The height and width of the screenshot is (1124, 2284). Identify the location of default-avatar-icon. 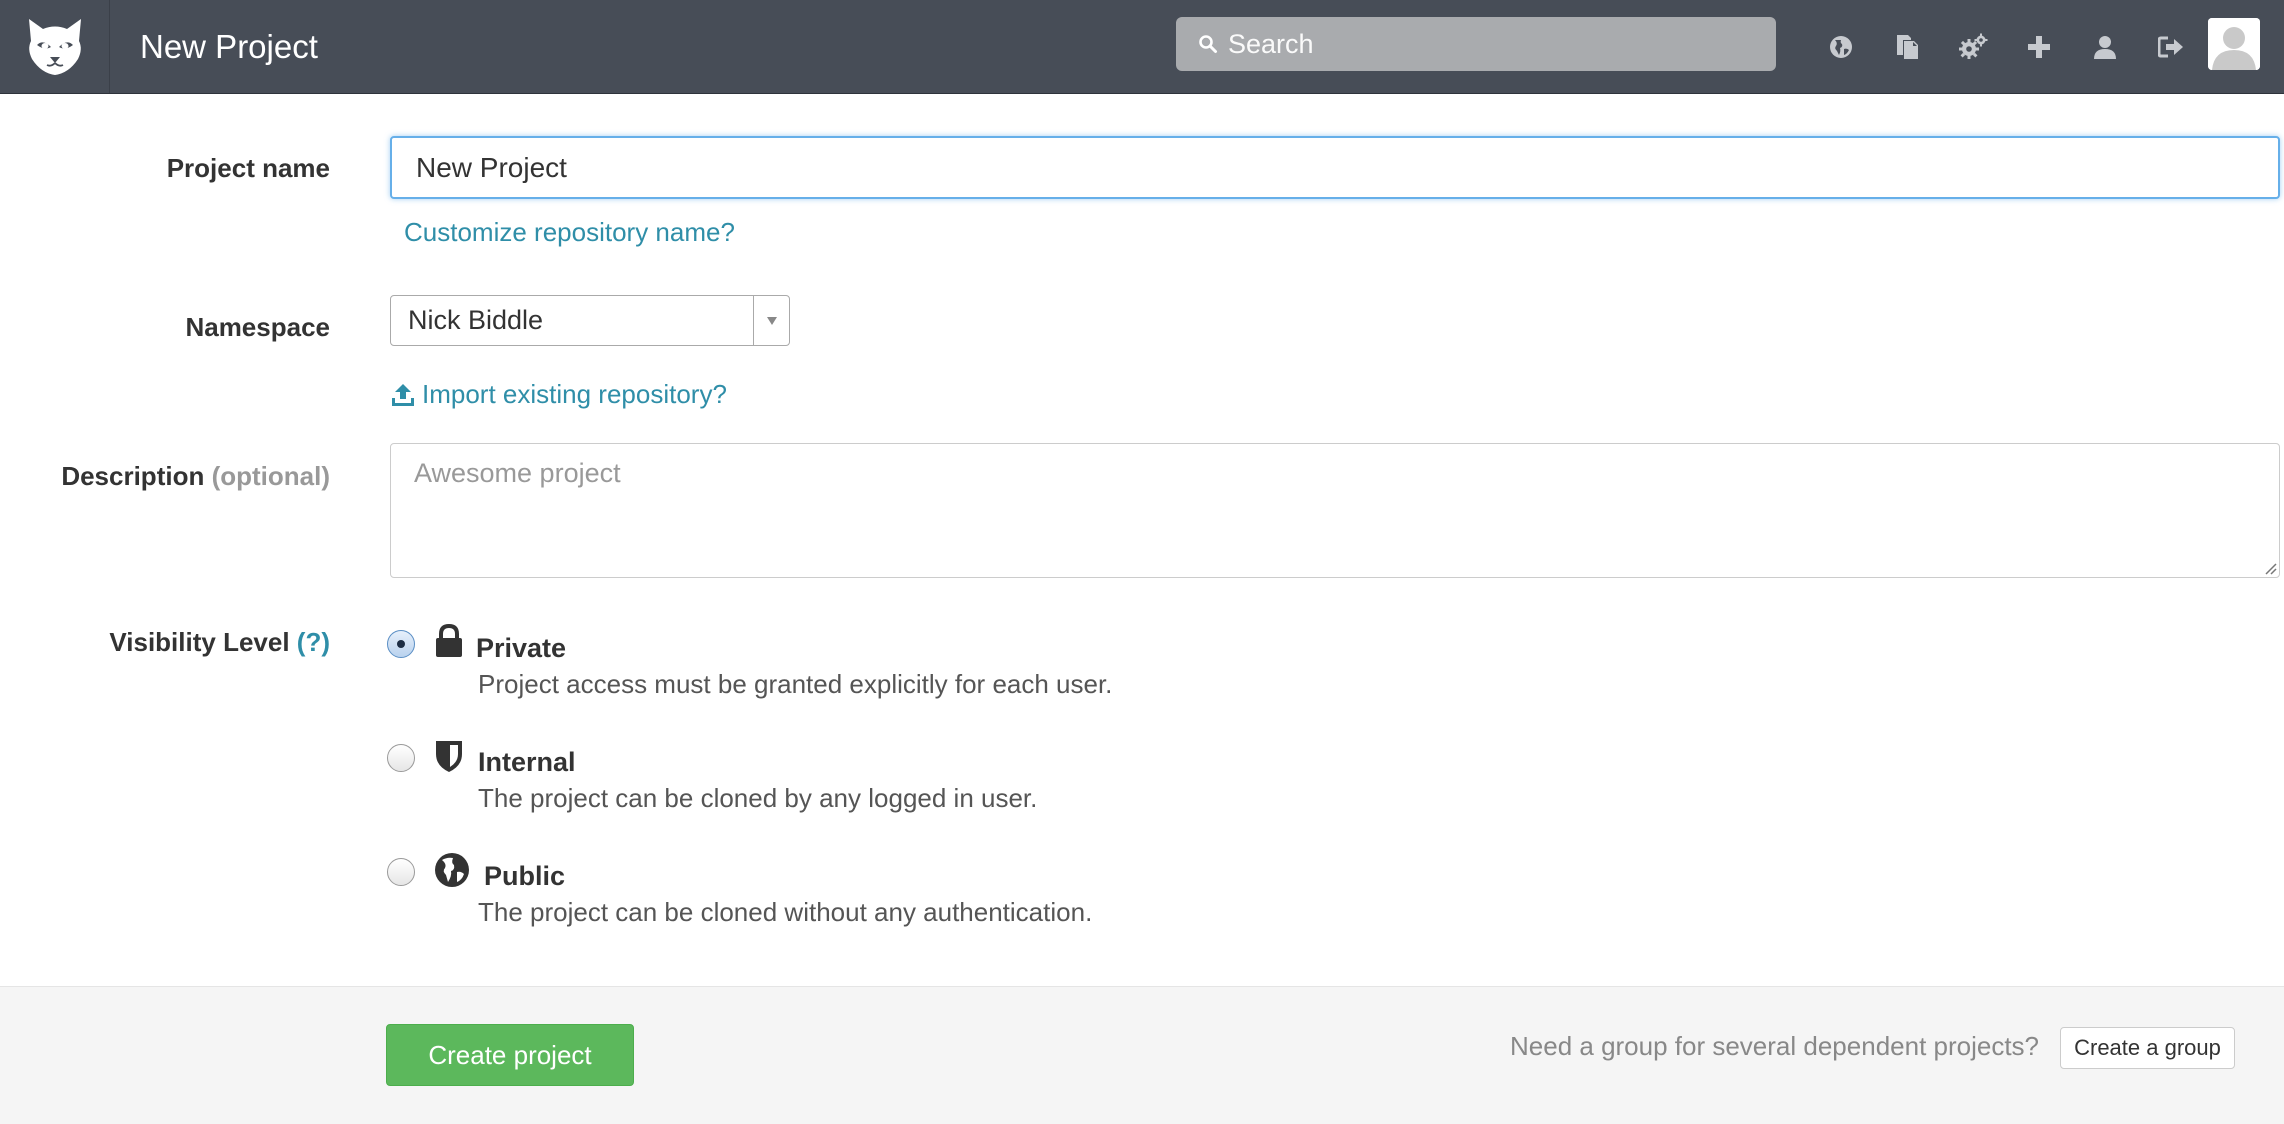
(2234, 44).